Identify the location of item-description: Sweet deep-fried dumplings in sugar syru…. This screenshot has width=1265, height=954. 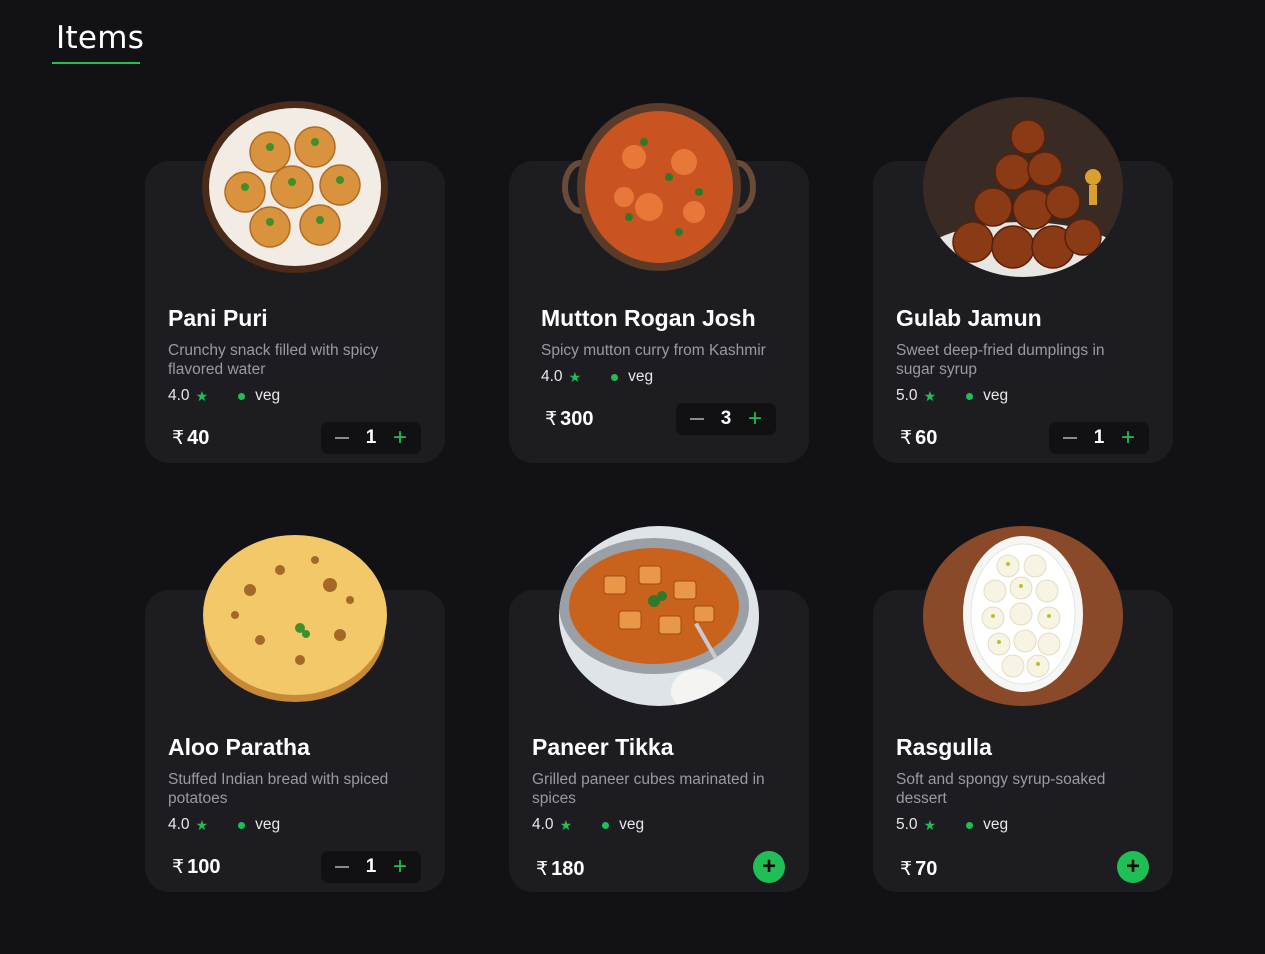
(1000, 360).